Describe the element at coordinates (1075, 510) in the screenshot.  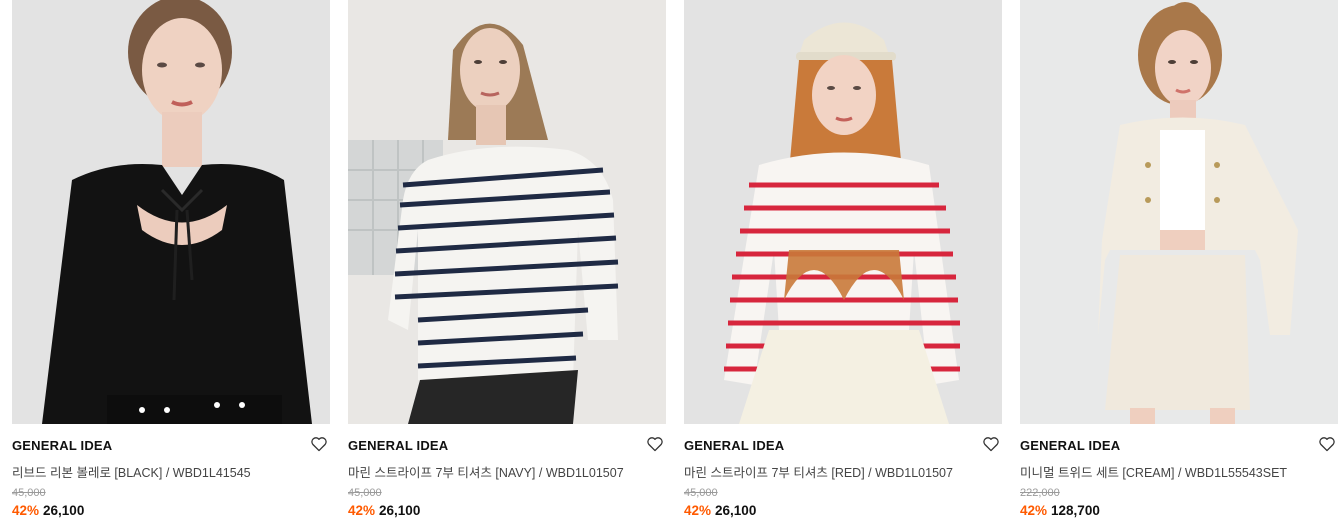
I see `sale-price: 128,700` at that location.